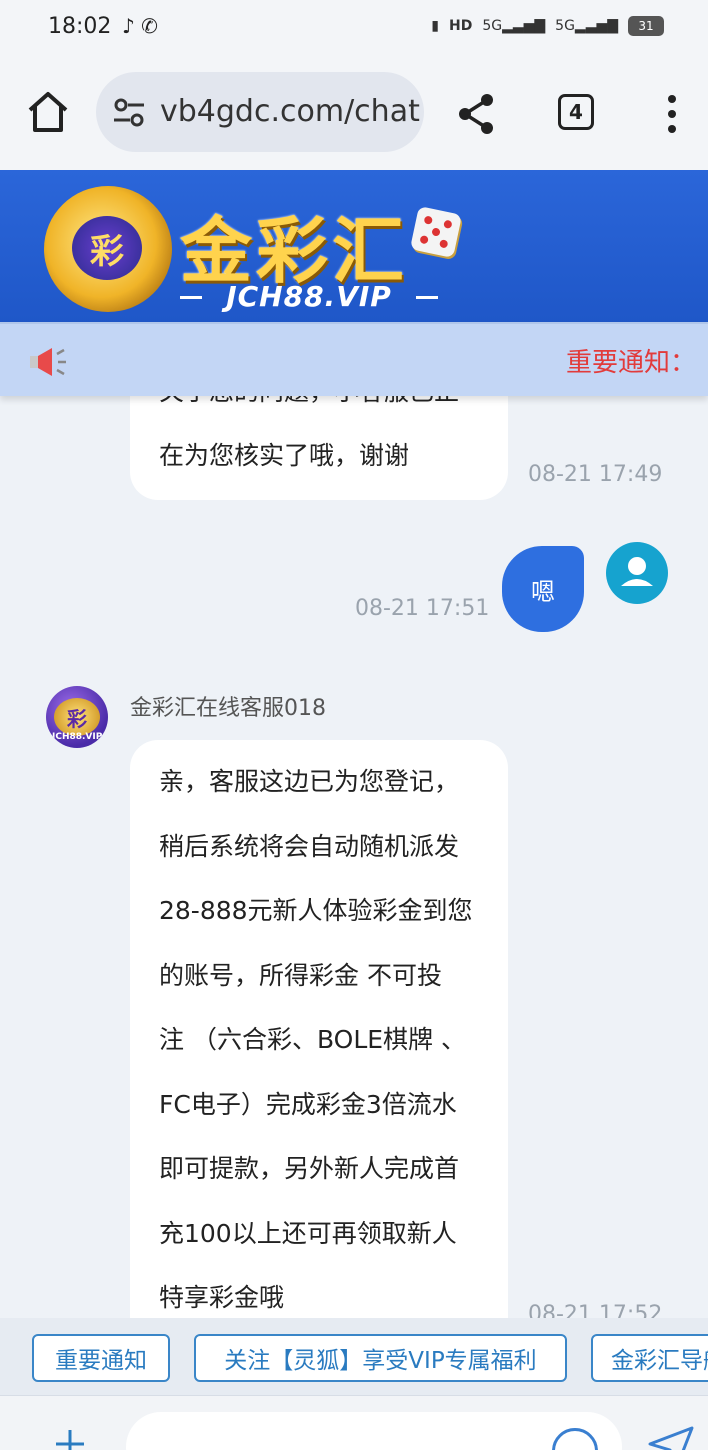 The height and width of the screenshot is (1450, 708). Describe the element at coordinates (672, 114) in the screenshot. I see `more-menu-icon` at that location.